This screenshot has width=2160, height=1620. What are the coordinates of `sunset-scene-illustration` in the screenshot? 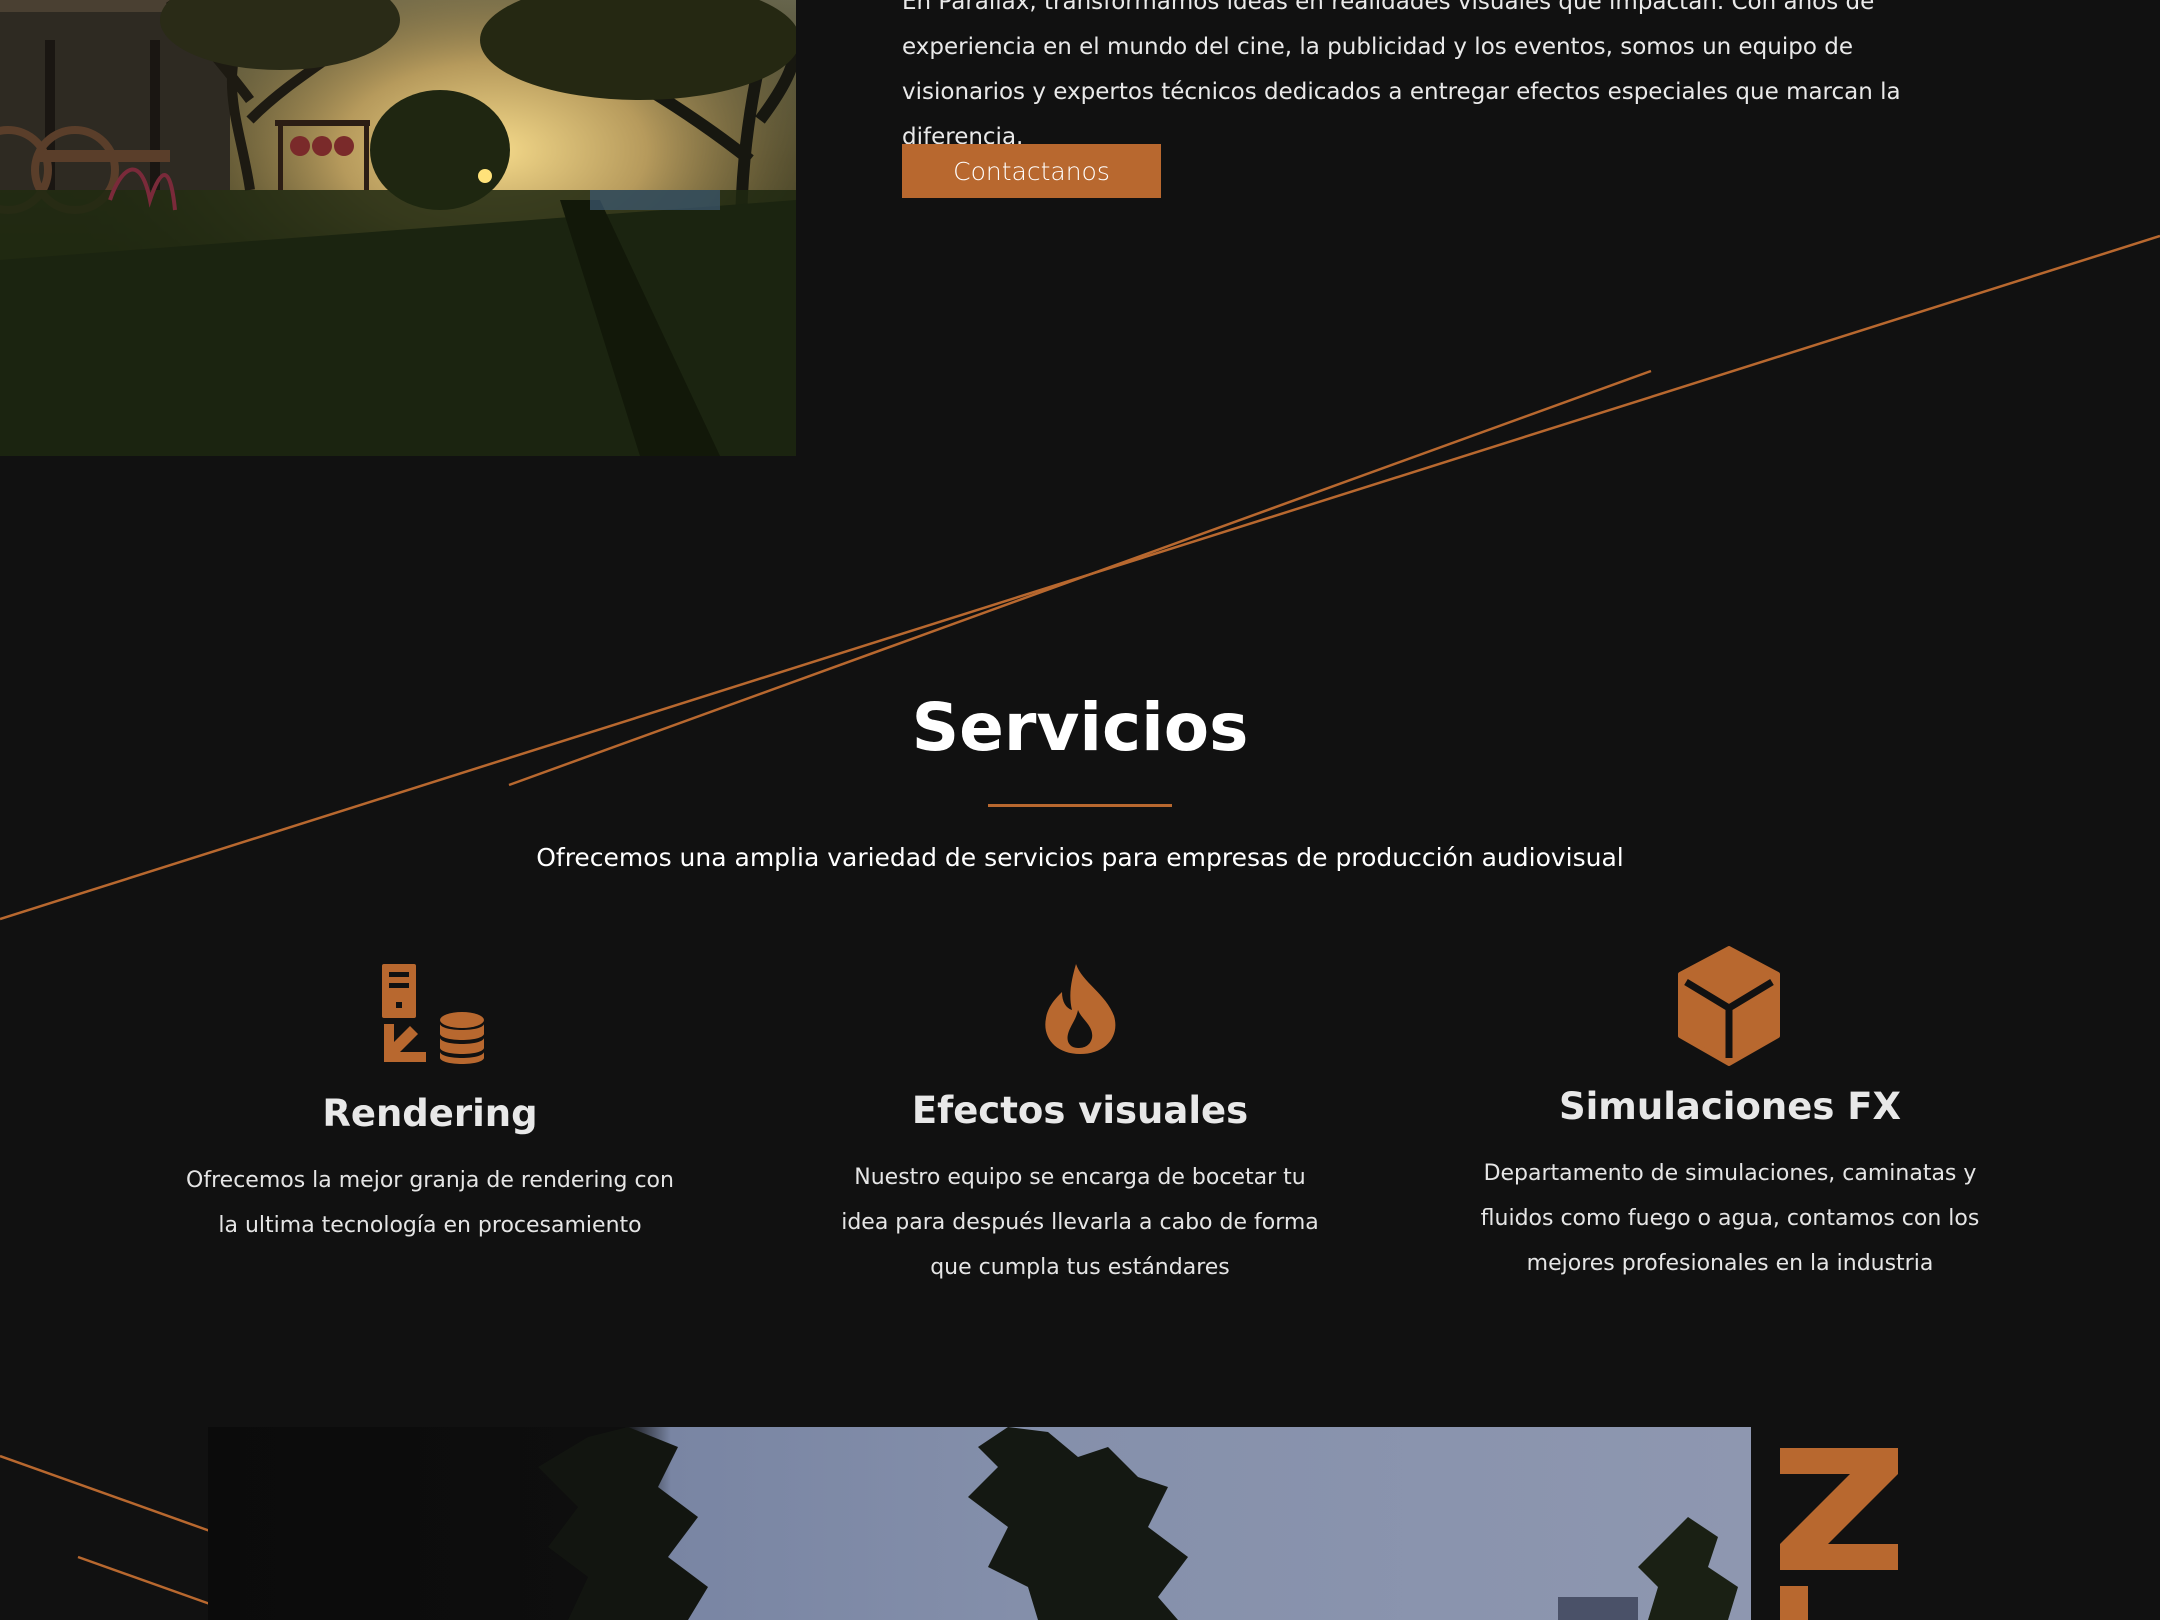 It's located at (398, 228).